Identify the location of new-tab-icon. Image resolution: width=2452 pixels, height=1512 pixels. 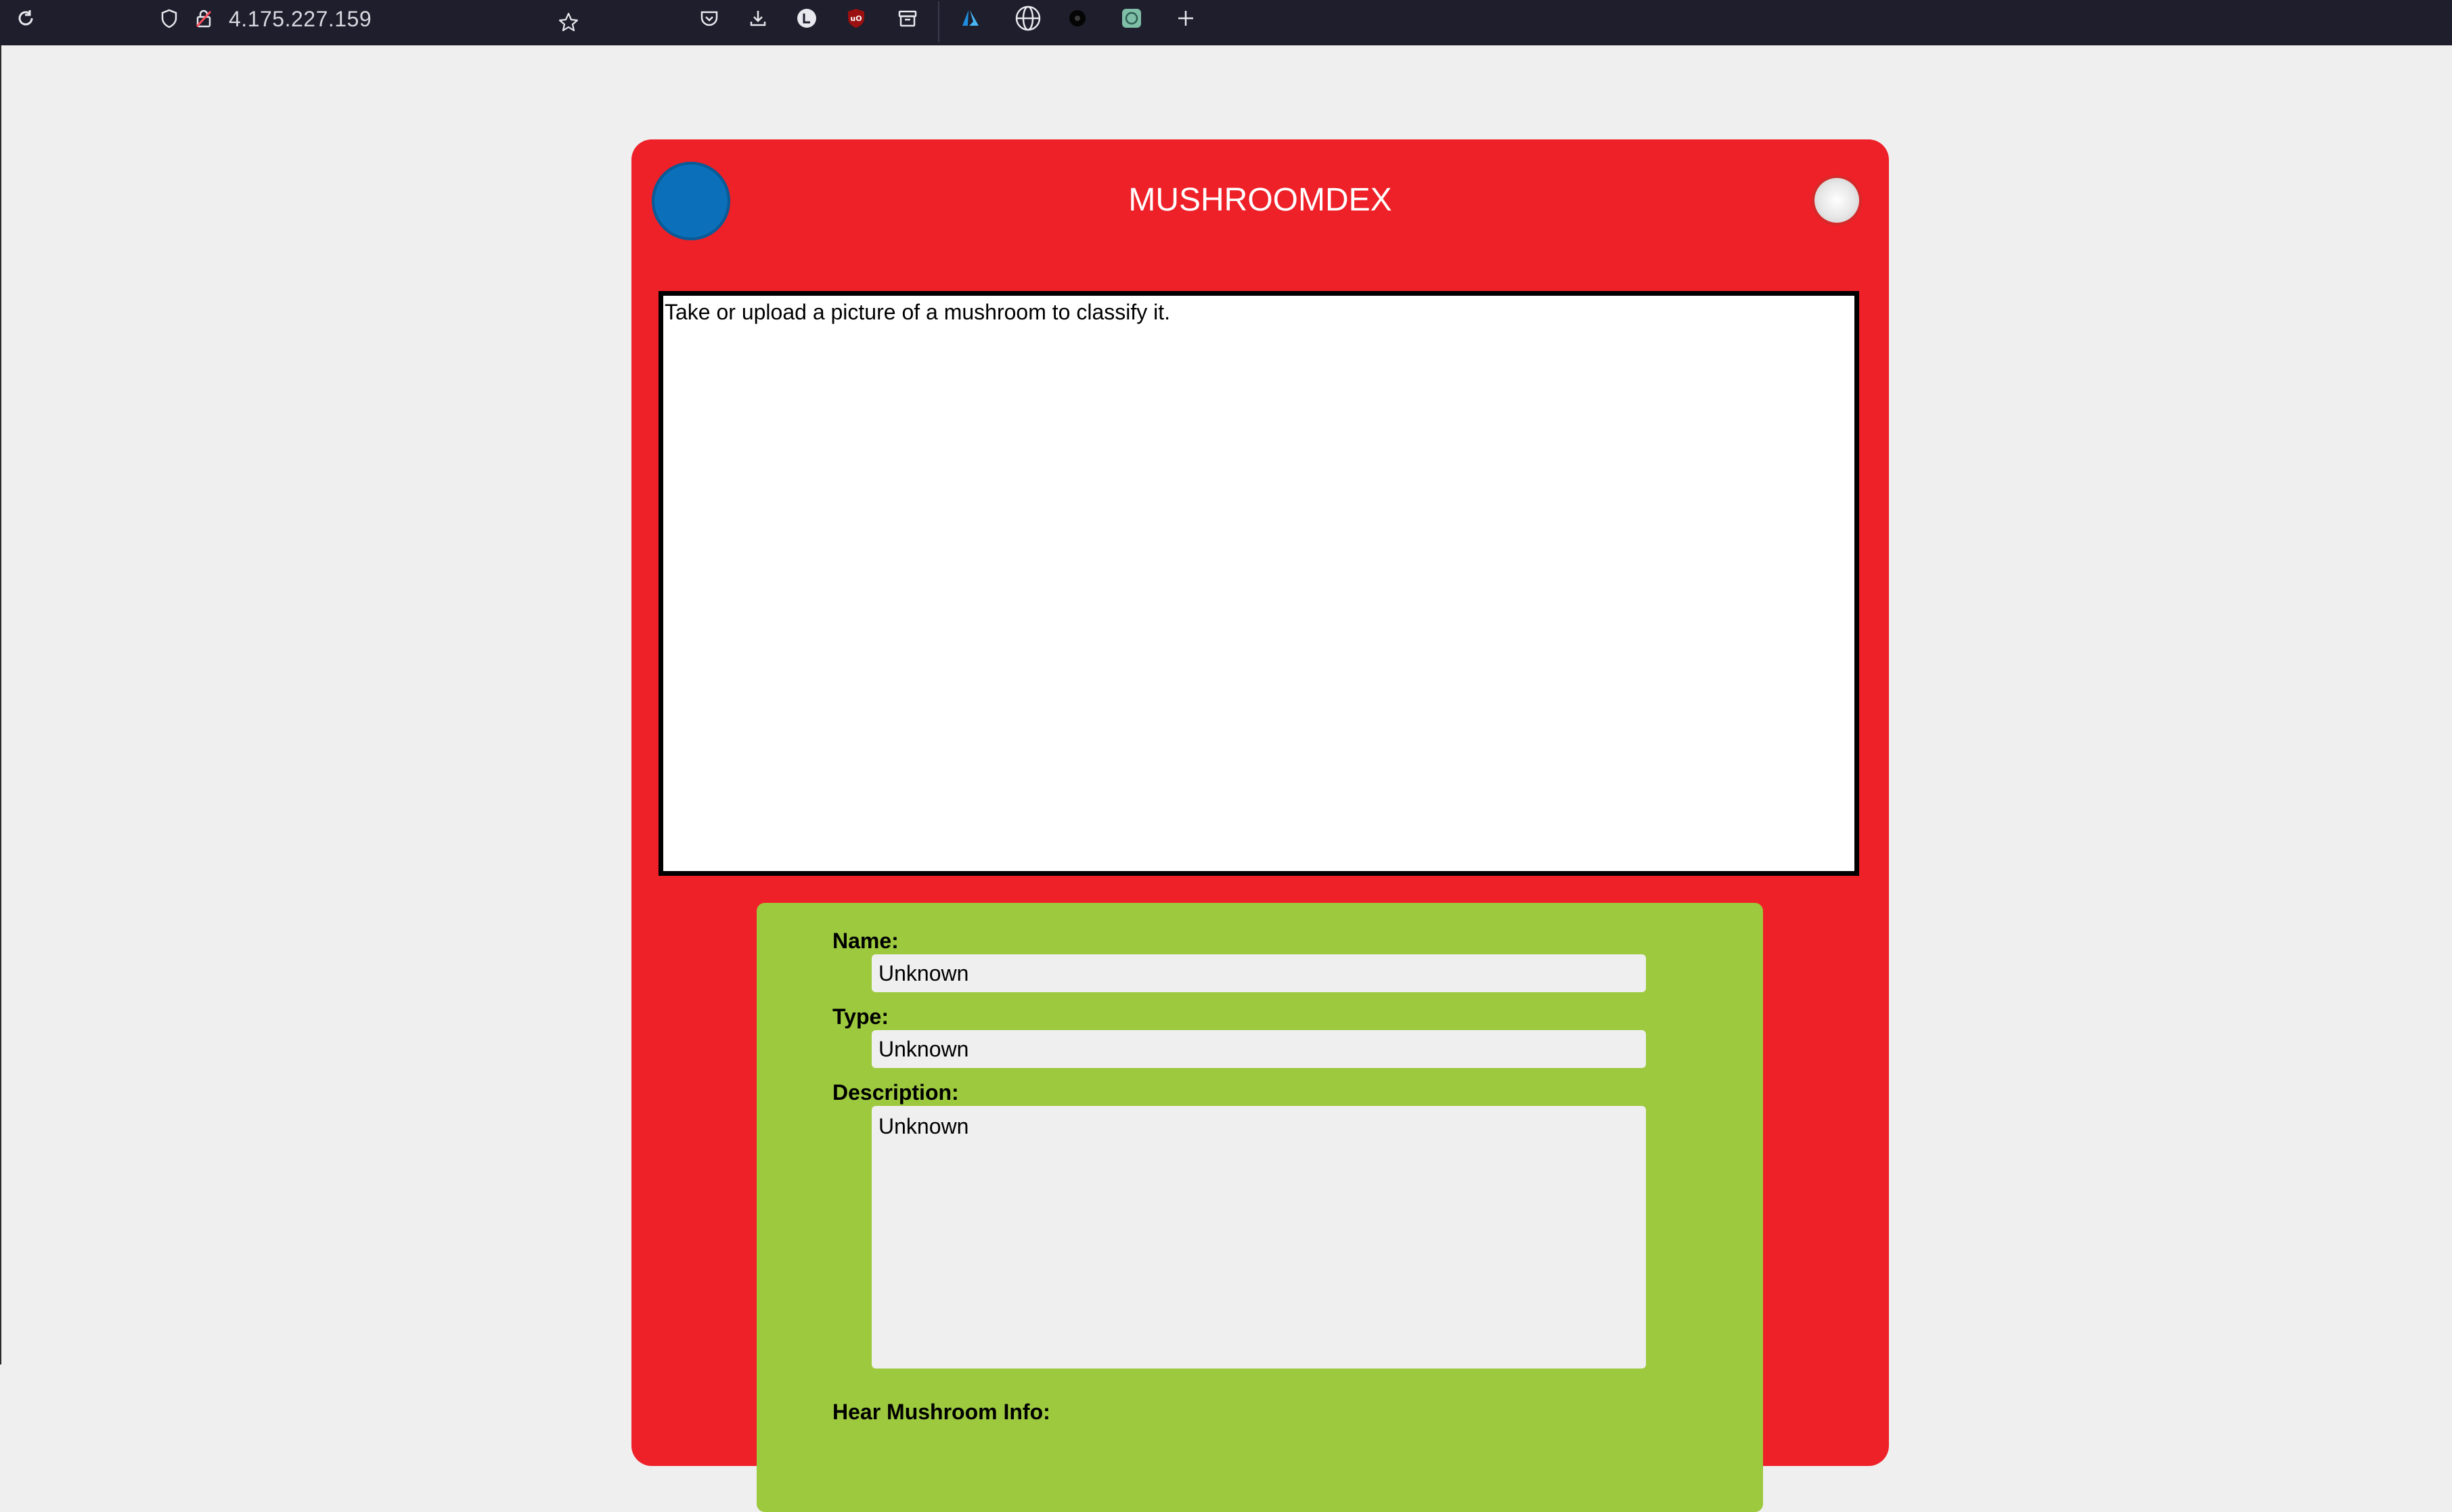
(1185, 18).